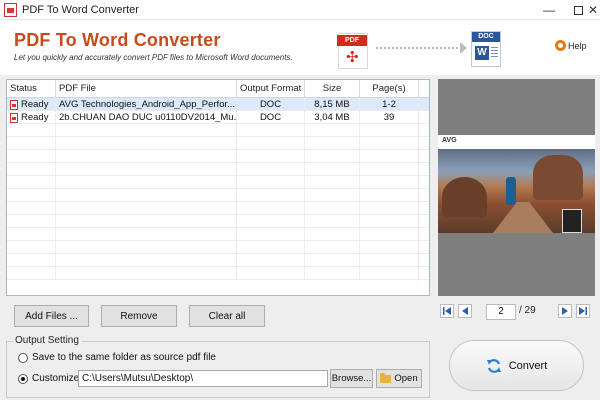  I want to click on help-link: Help, so click(571, 45).